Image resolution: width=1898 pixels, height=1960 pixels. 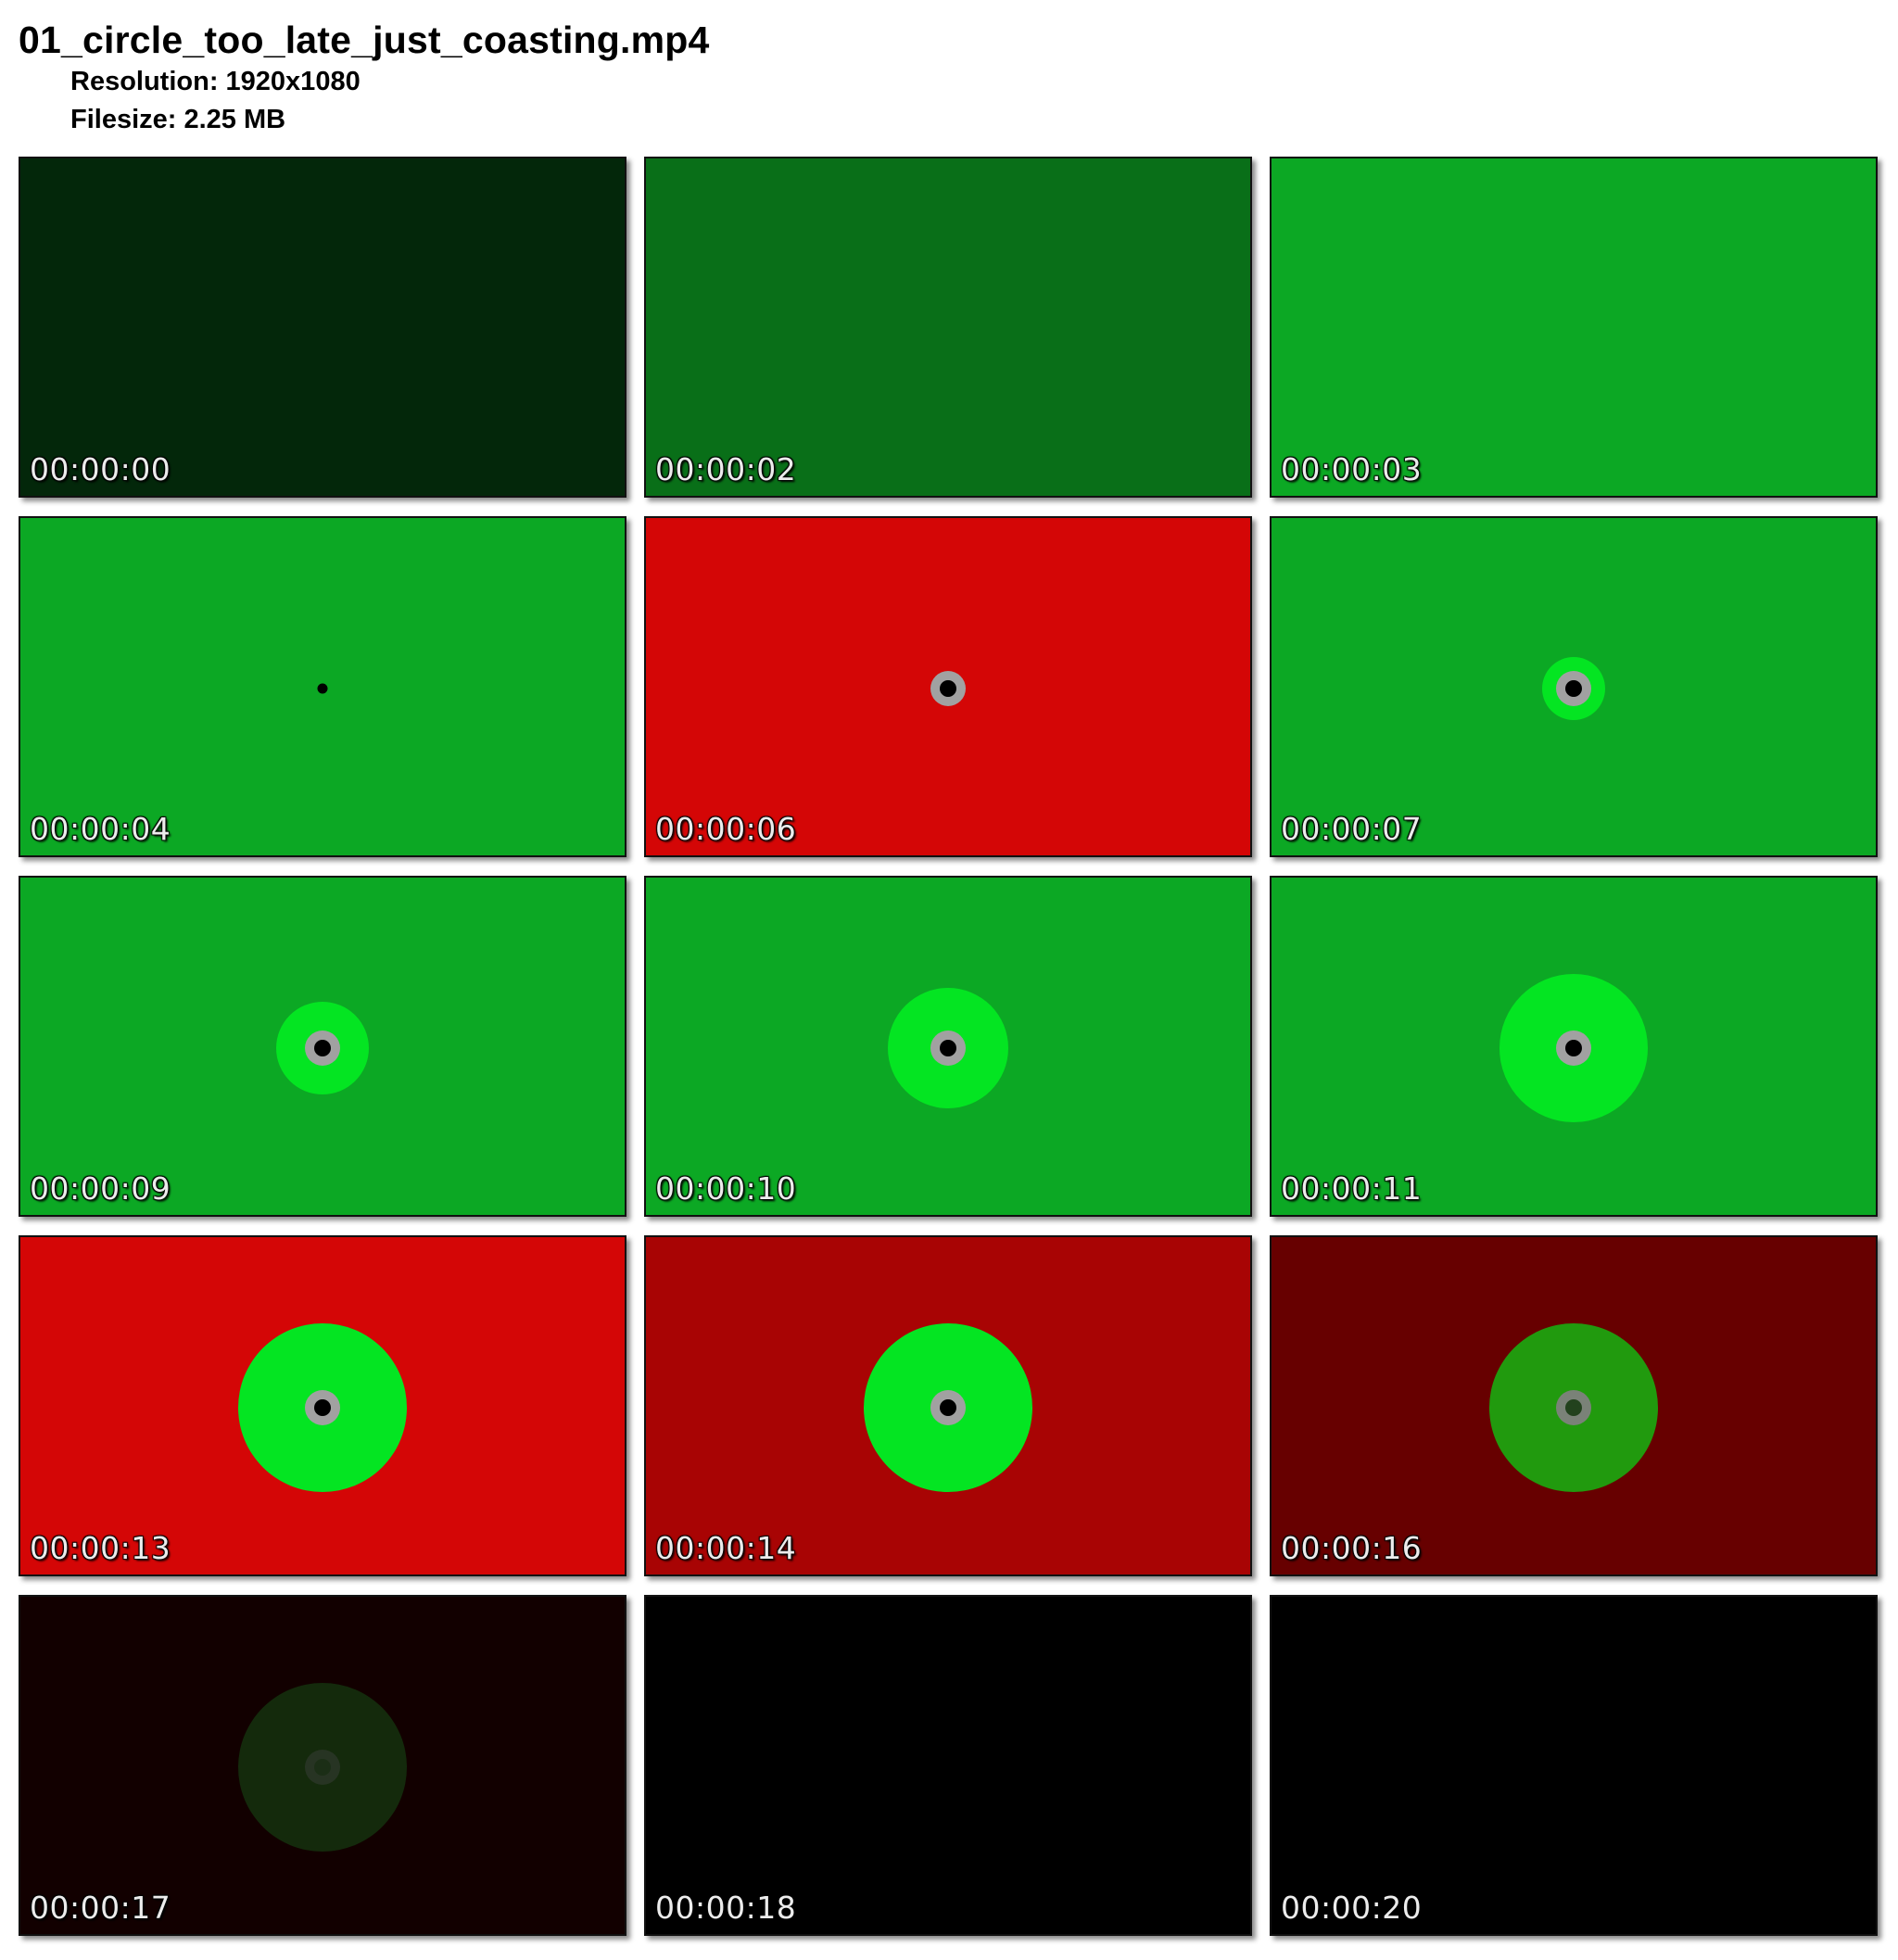 I want to click on video-frame-thumbnail: 00:00:17, so click(x=322, y=1765).